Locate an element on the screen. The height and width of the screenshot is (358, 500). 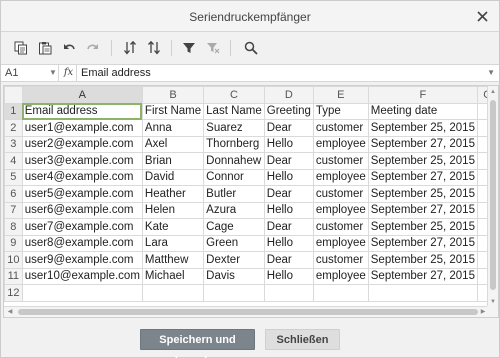
row-header: 2 is located at coordinates (13, 128).